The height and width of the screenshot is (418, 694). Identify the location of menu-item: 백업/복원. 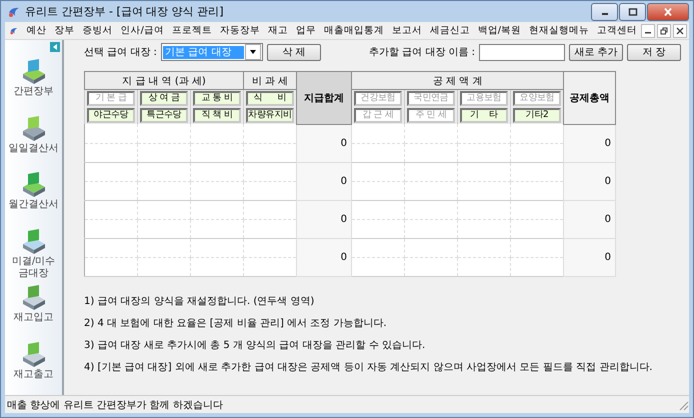
(499, 30).